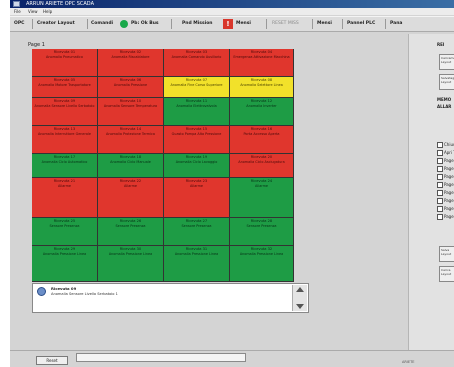 The height and width of the screenshot is (367, 454). What do you see at coordinates (262, 140) in the screenshot?
I see `alarm-cell: Ricevuta 16 Porta Accesso Aperta` at bounding box center [262, 140].